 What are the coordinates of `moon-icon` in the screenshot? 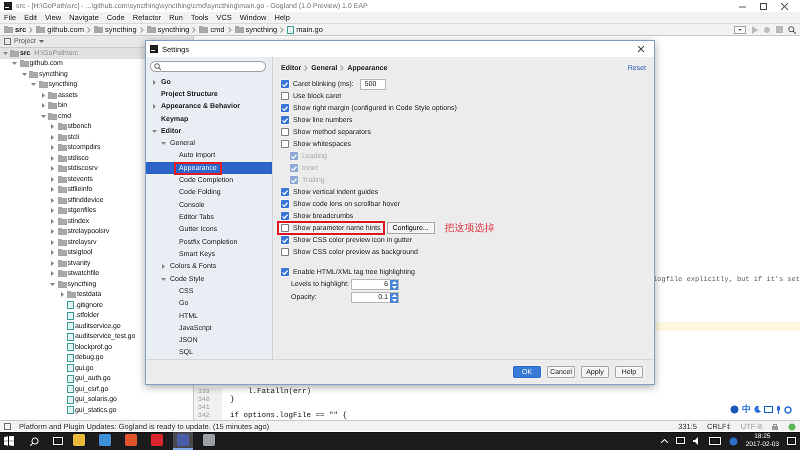 It's located at (757, 409).